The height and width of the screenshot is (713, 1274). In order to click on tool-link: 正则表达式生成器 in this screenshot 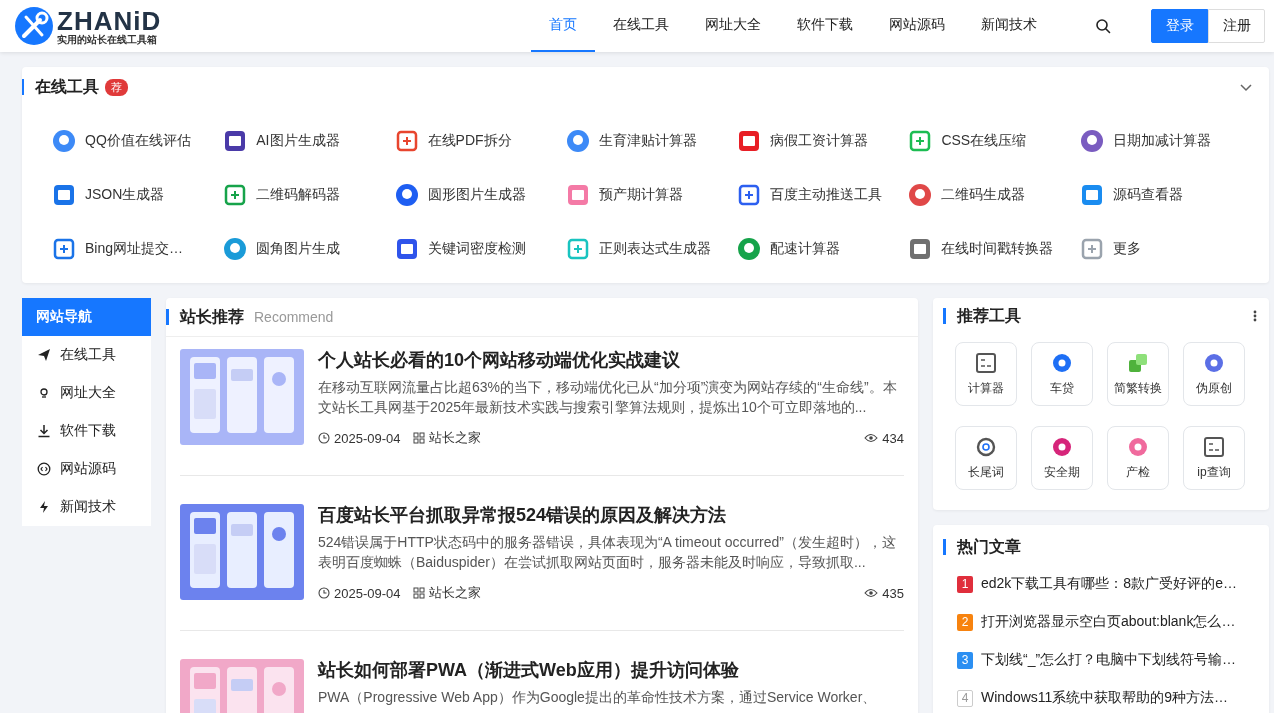, I will do `click(651, 249)`.